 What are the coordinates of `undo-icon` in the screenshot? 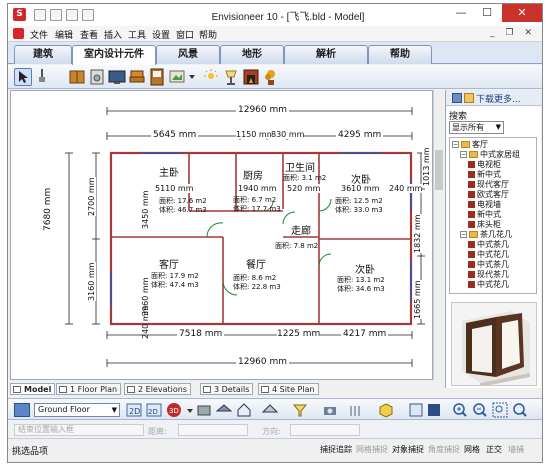 It's located at (56, 15).